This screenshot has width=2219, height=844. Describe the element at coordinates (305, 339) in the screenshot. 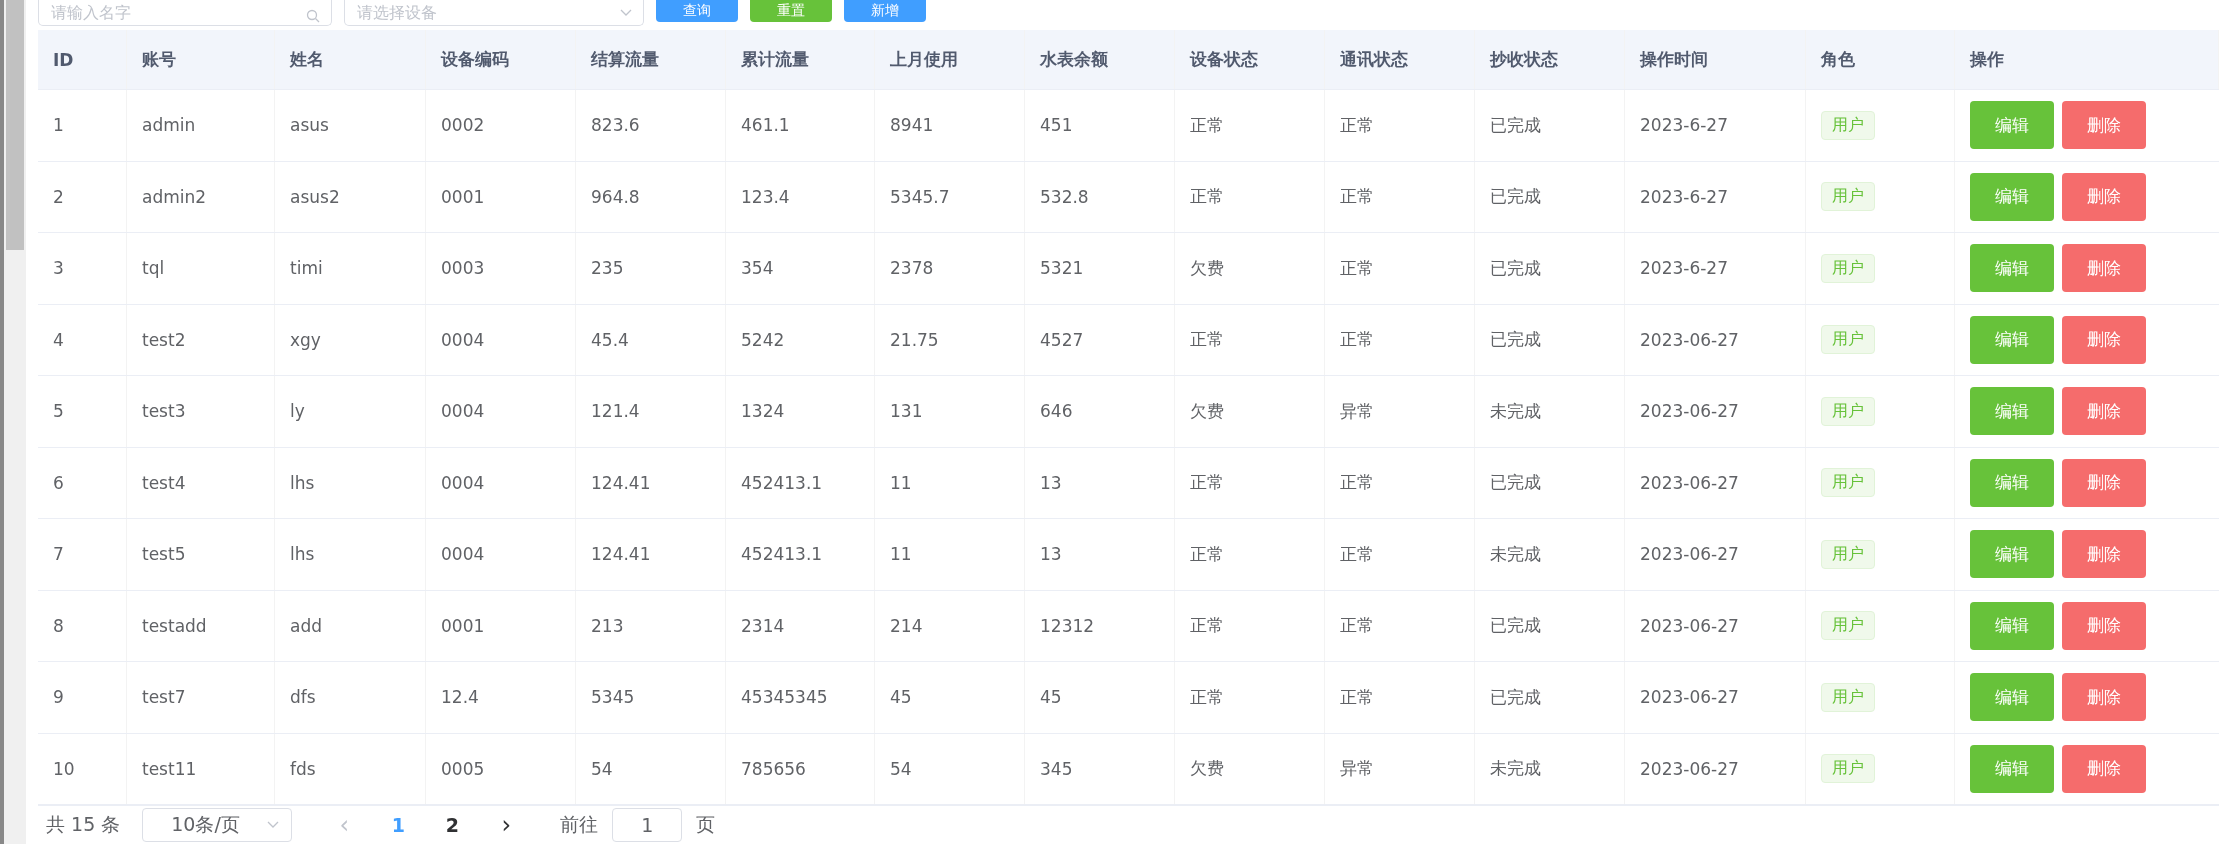

I see `table-cell: xgy` at that location.